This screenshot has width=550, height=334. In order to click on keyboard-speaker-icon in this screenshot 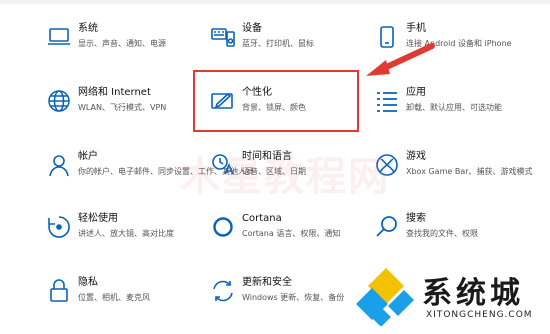, I will do `click(223, 37)`.